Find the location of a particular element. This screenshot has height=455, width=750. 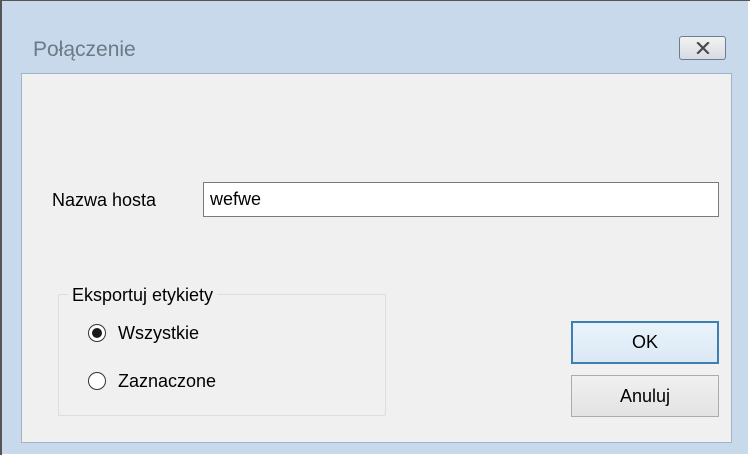

radio-all: Wszystkie is located at coordinates (143, 333).